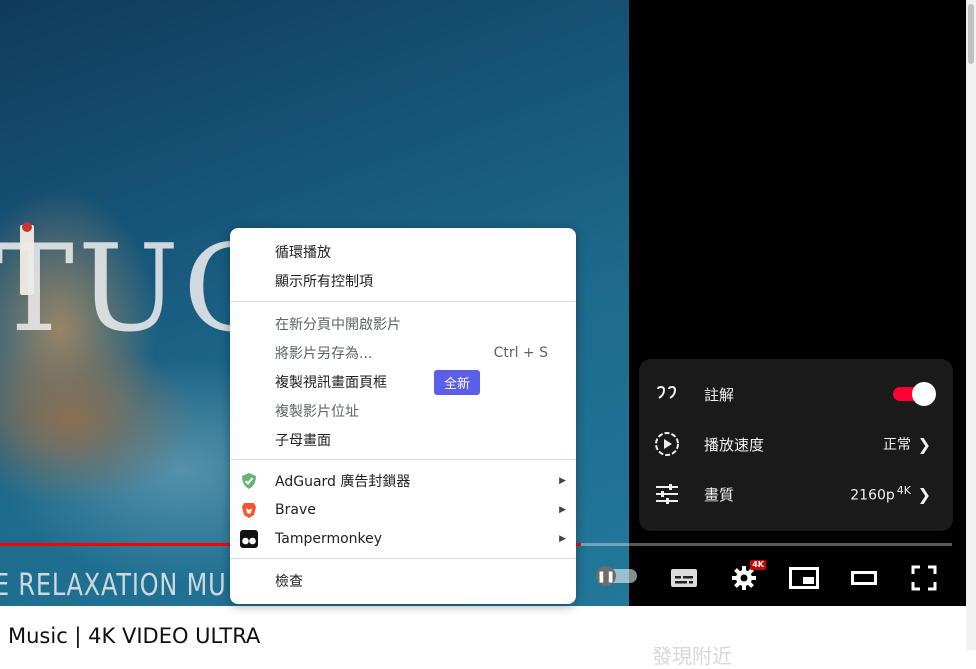 The height and width of the screenshot is (669, 976). Describe the element at coordinates (872, 495) in the screenshot. I see `quality-resolution: 2160p` at that location.